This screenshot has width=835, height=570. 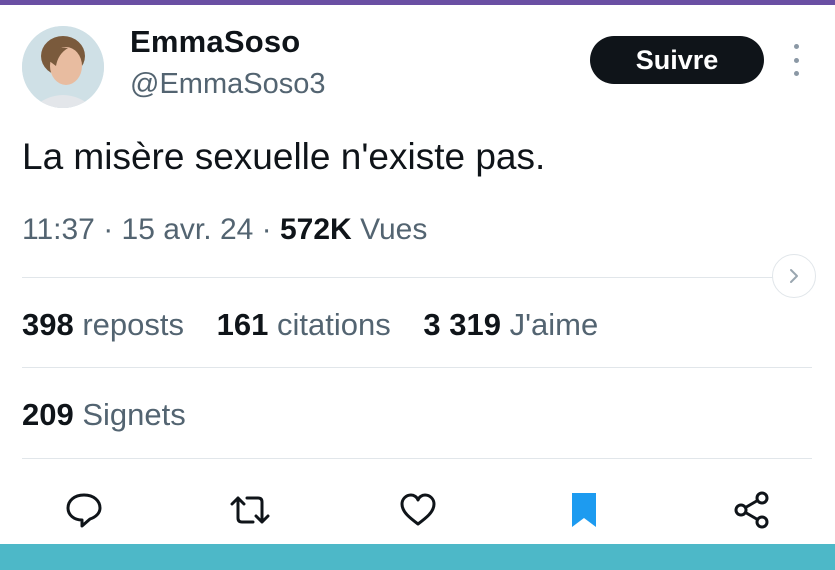 What do you see at coordinates (48, 324) in the screenshot?
I see `reposts-count: 398` at bounding box center [48, 324].